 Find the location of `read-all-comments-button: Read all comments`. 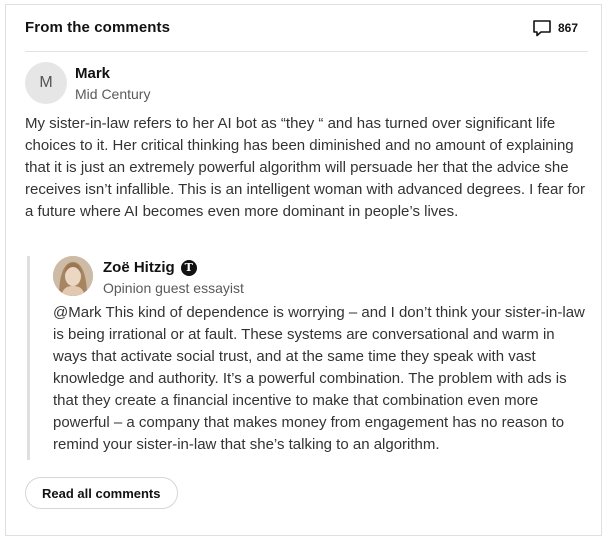

read-all-comments-button: Read all comments is located at coordinates (101, 493).